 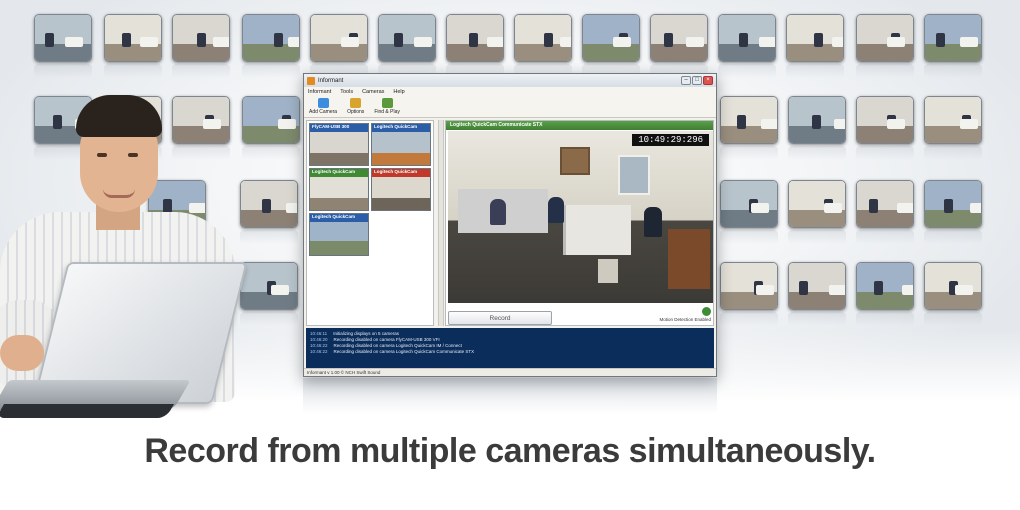 I want to click on menu-tools: Tools, so click(x=346, y=92).